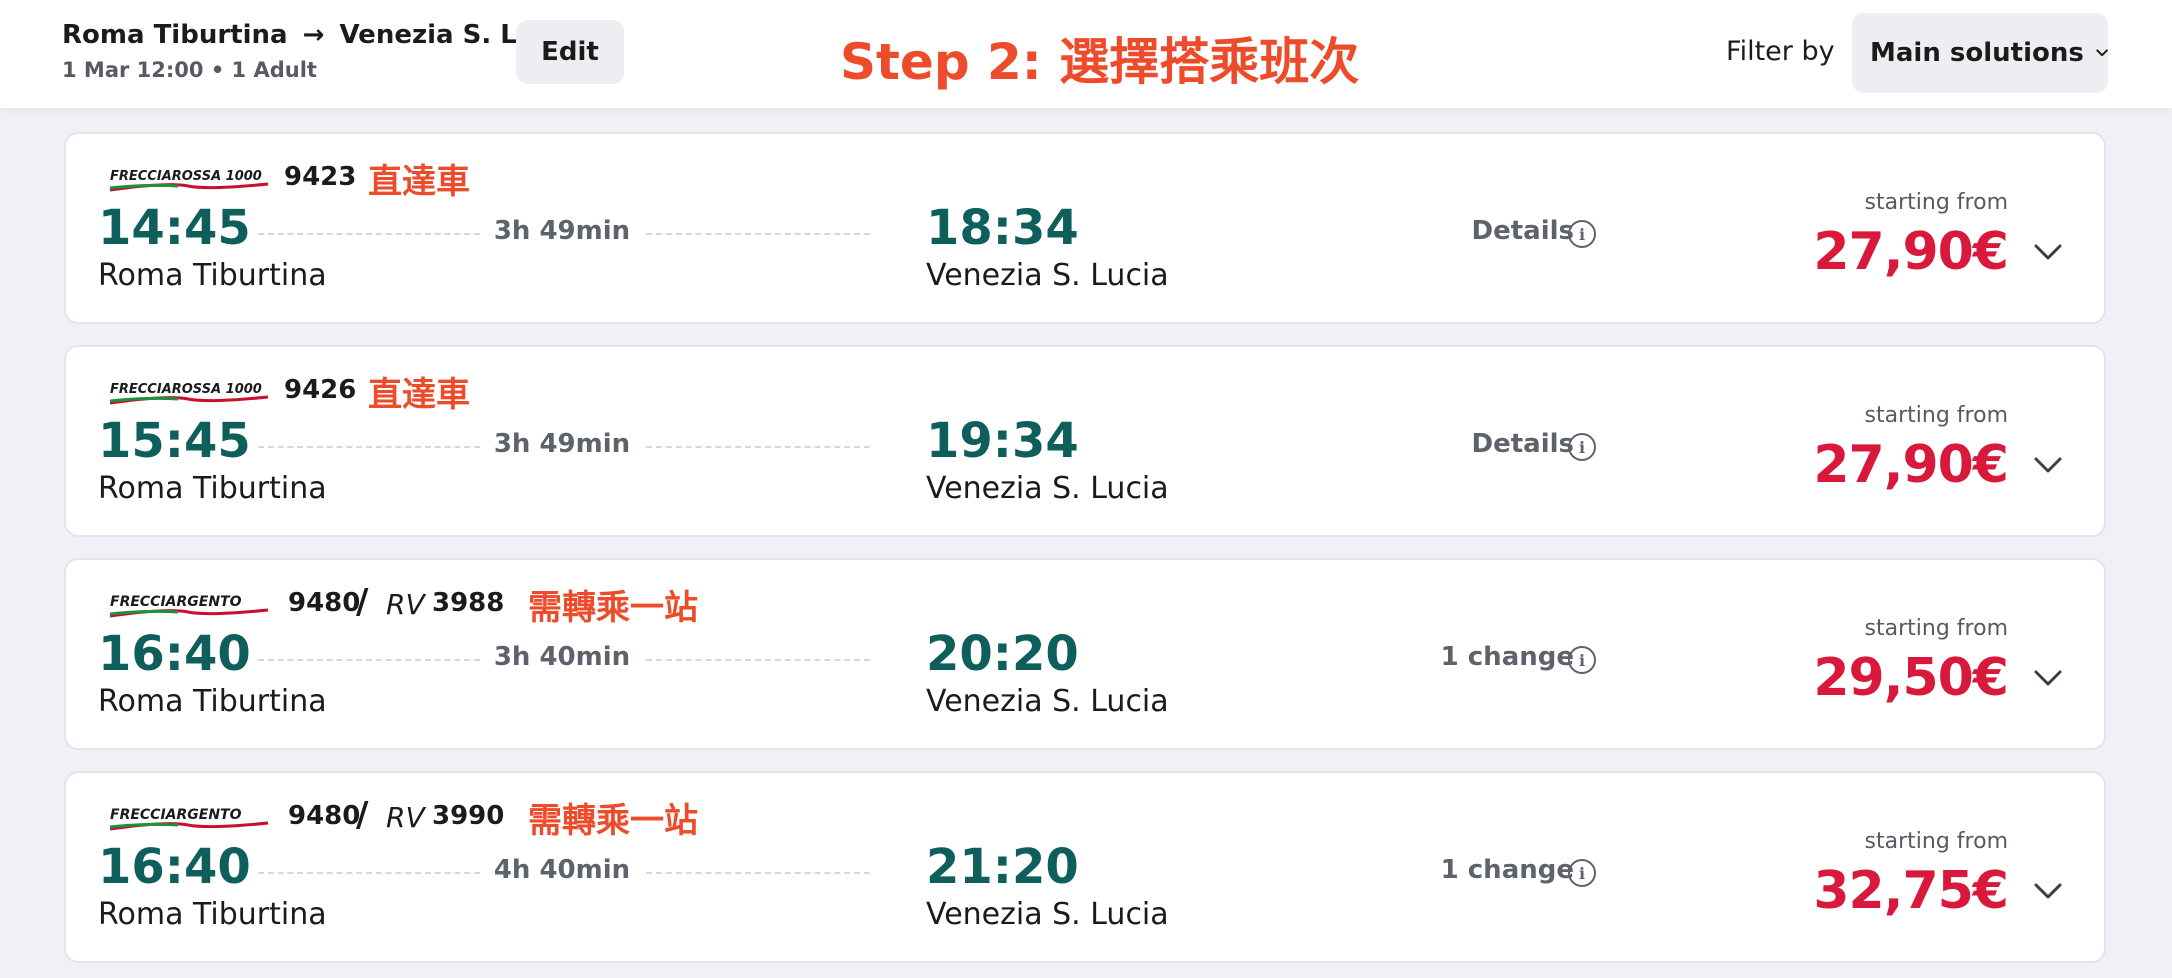 The image size is (2172, 978). I want to click on train-number: 9423, so click(320, 177).